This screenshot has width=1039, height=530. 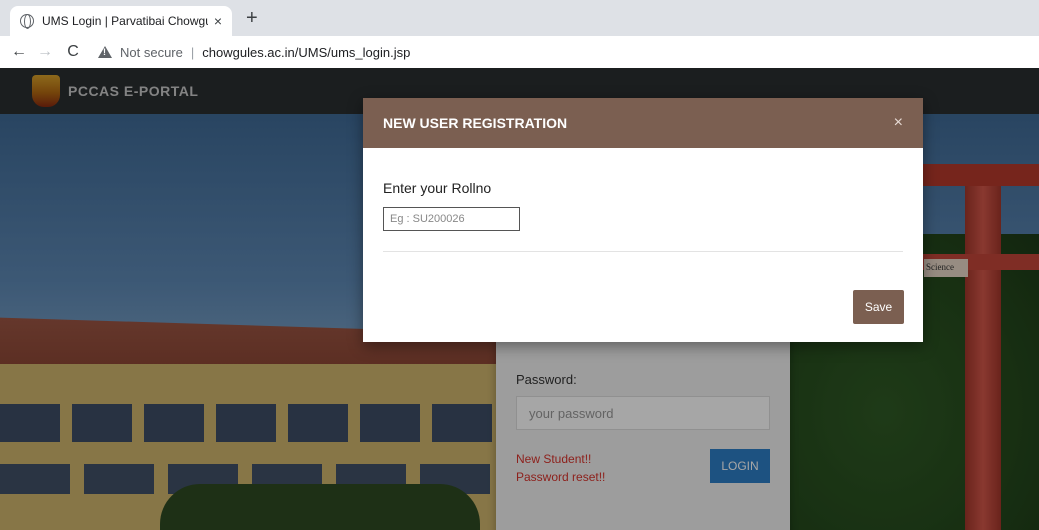 What do you see at coordinates (437, 188) in the screenshot?
I see `rollno-label: Enter your Rollno` at bounding box center [437, 188].